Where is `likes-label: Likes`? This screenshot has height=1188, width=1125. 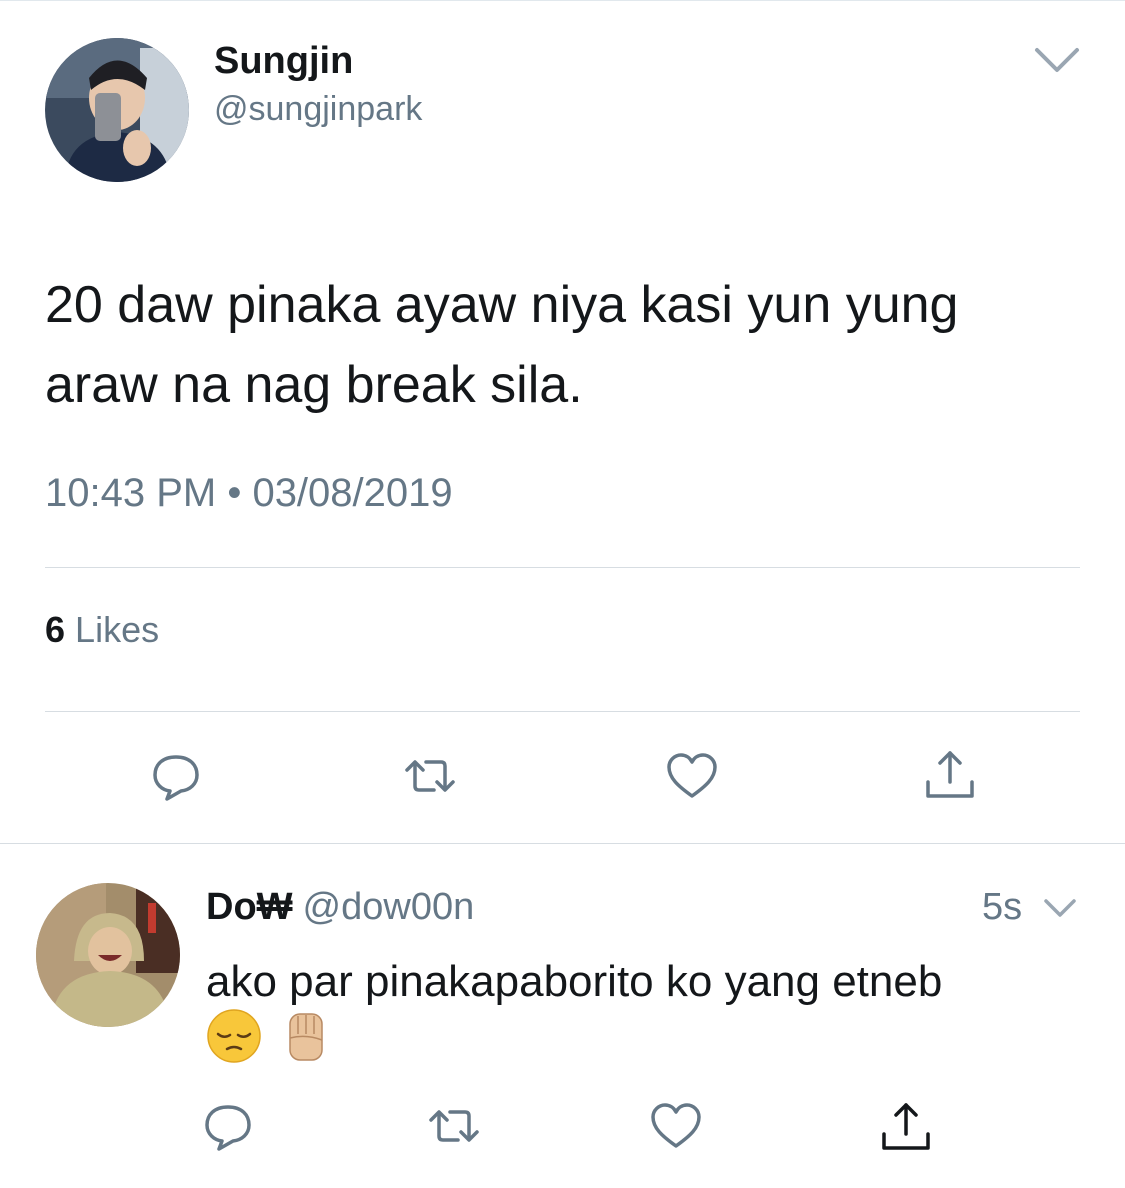 likes-label: Likes is located at coordinates (117, 629).